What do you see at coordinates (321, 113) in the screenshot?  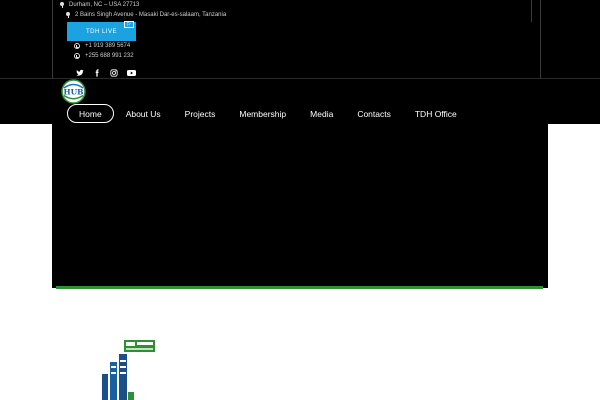 I see `nav-item-media: Media` at bounding box center [321, 113].